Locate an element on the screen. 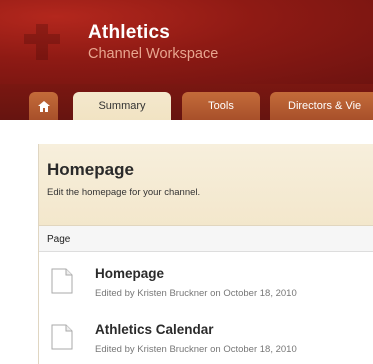 The width and height of the screenshot is (373, 364). channel-title: Athletics is located at coordinates (129, 32).